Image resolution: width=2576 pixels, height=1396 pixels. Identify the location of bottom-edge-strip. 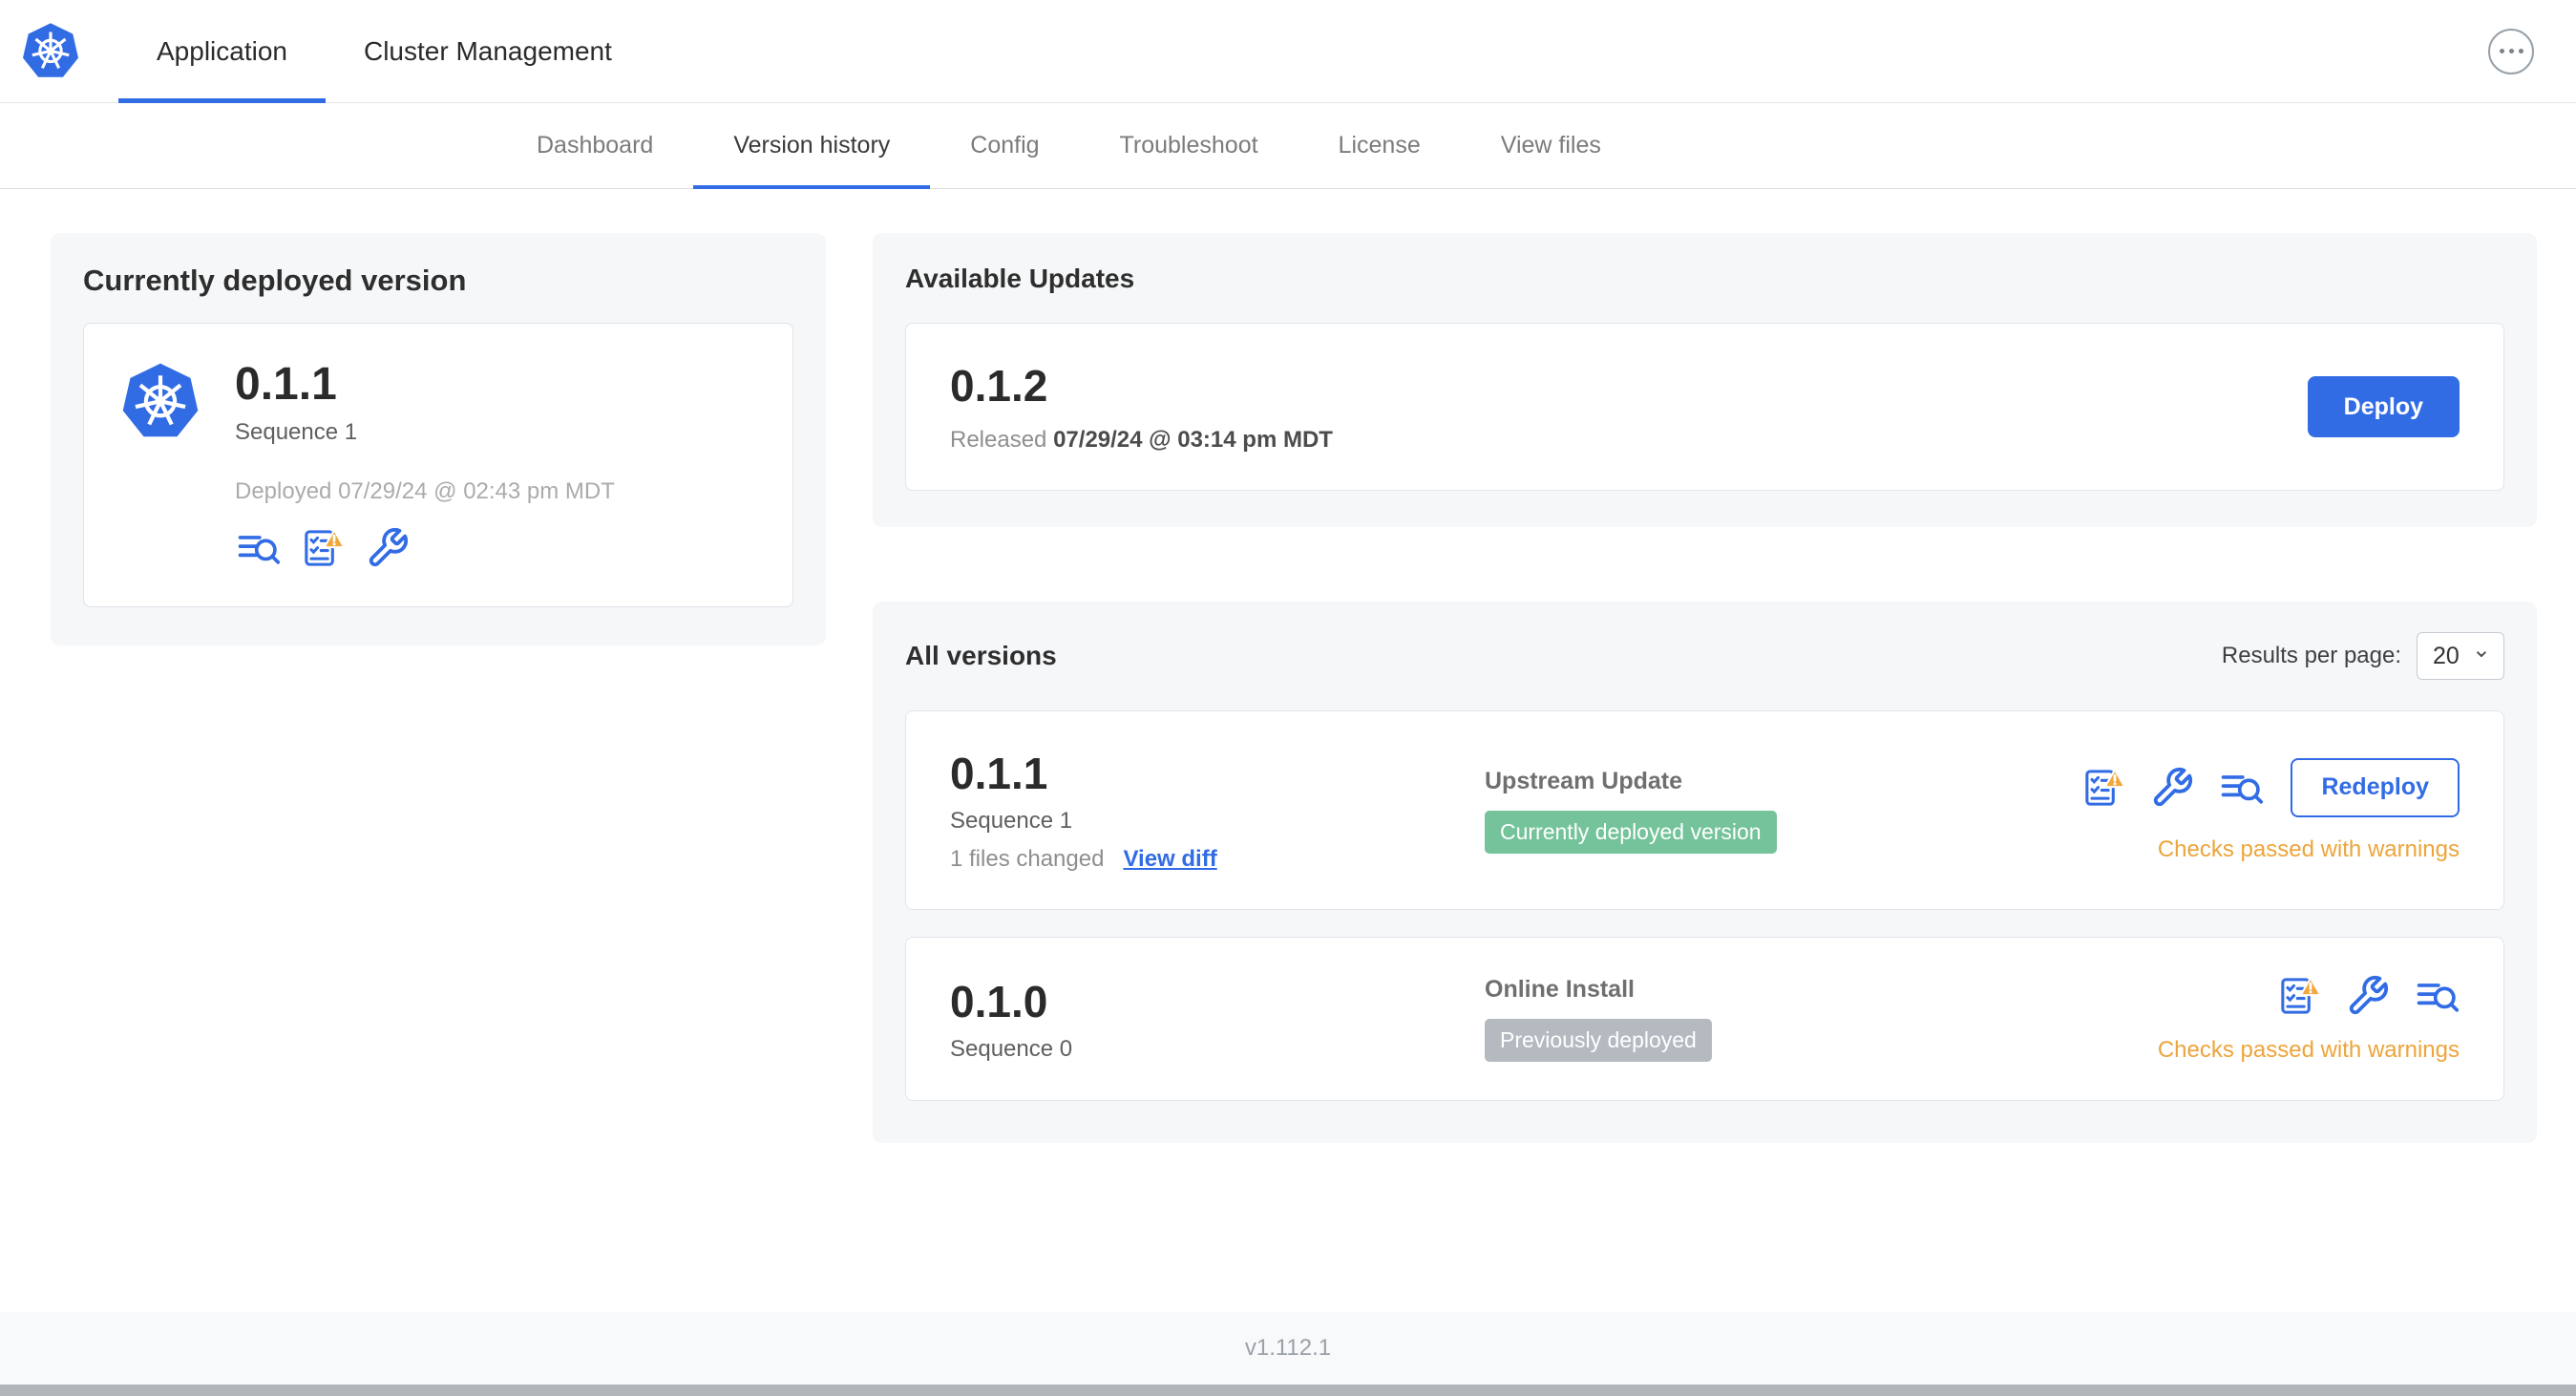
(1288, 1390).